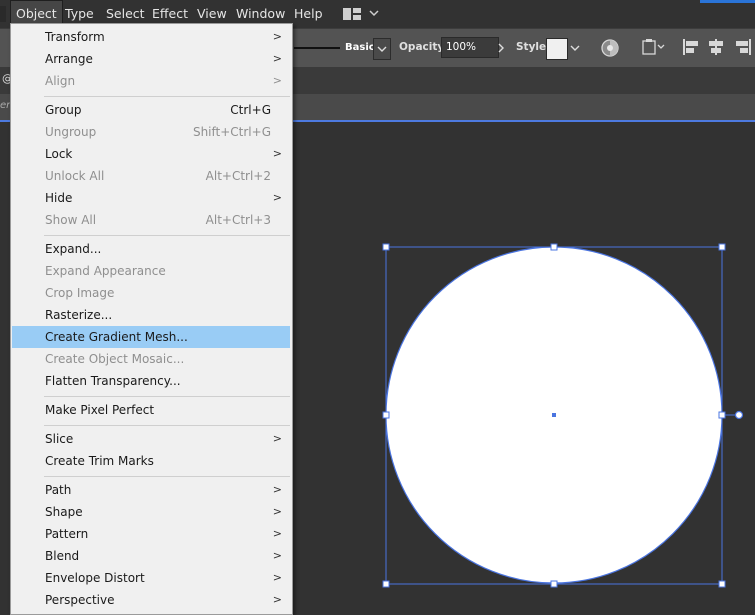 The height and width of the screenshot is (615, 755). I want to click on menu-item-label: Shape, so click(64, 512).